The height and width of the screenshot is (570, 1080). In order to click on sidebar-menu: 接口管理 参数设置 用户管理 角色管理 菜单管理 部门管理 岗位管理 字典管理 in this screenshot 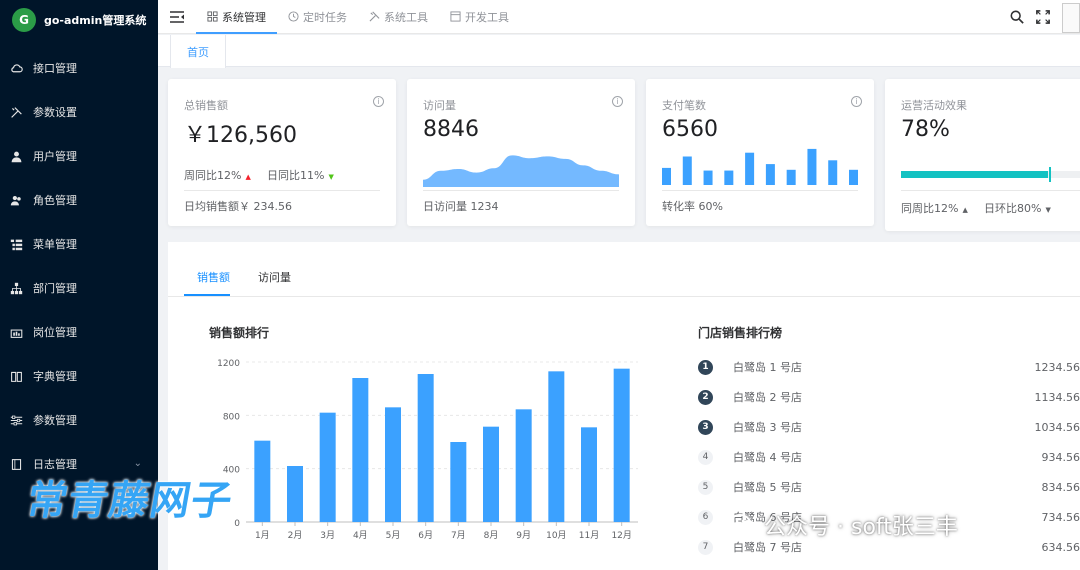, I will do `click(79, 266)`.